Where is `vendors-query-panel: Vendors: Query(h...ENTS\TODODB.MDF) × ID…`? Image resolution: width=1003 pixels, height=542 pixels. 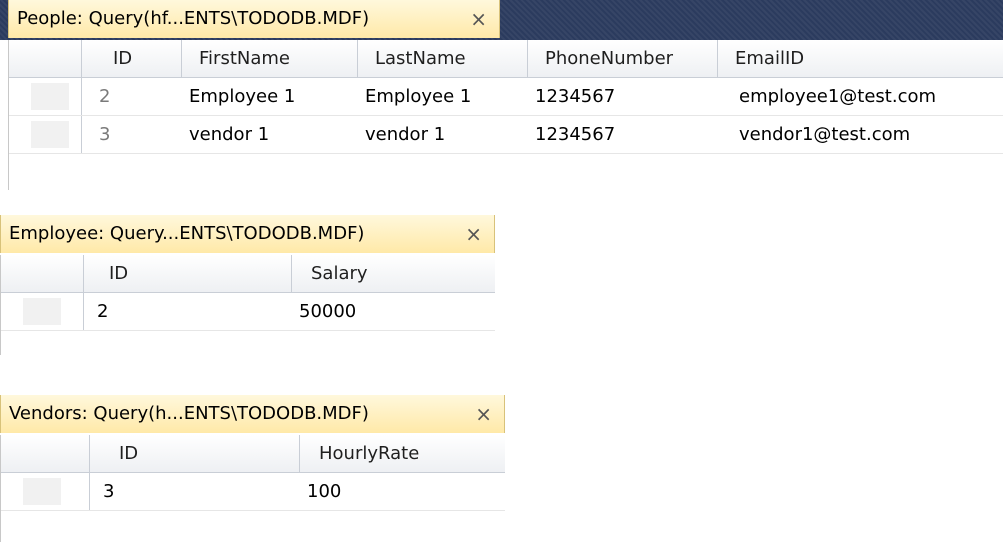 vendors-query-panel: Vendors: Query(h...ENTS\TODODB.MDF) × ID… is located at coordinates (252, 468).